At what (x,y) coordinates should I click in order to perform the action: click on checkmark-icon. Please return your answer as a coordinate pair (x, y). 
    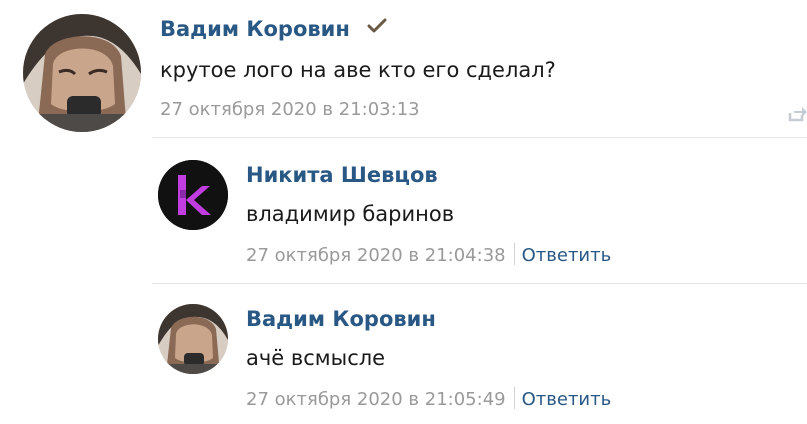
    Looking at the image, I should click on (377, 27).